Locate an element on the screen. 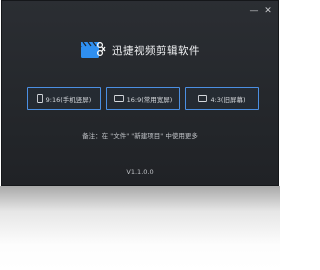  ratio-9-16-button: 9:16(手机竖屏) is located at coordinates (64, 98).